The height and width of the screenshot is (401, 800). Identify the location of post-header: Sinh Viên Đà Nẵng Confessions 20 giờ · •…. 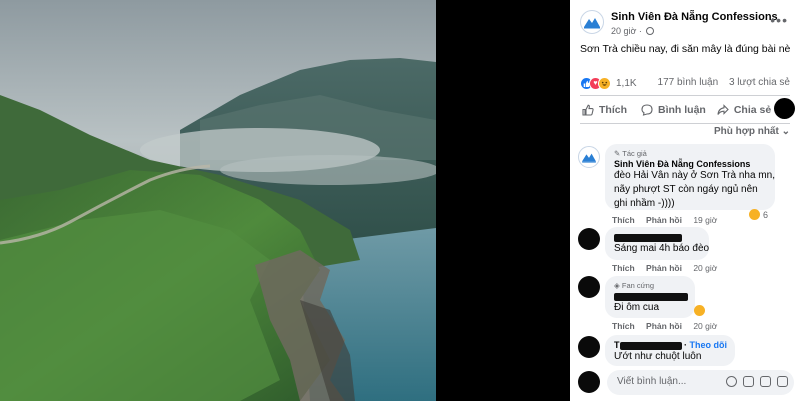
(685, 20).